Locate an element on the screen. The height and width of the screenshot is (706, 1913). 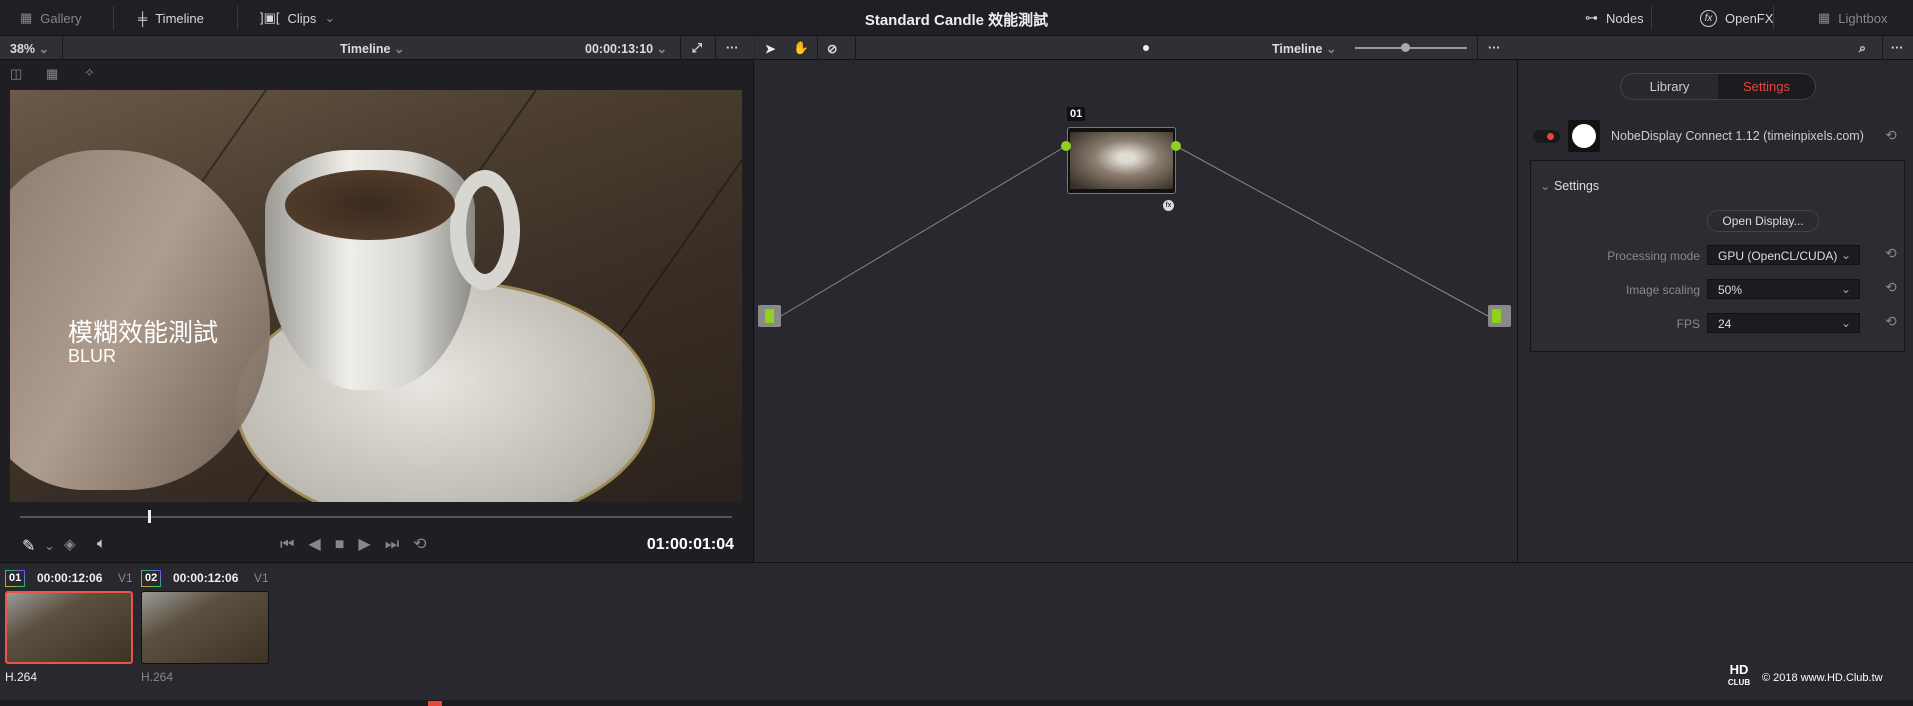
stop-icon: ■ is located at coordinates (347, 544).